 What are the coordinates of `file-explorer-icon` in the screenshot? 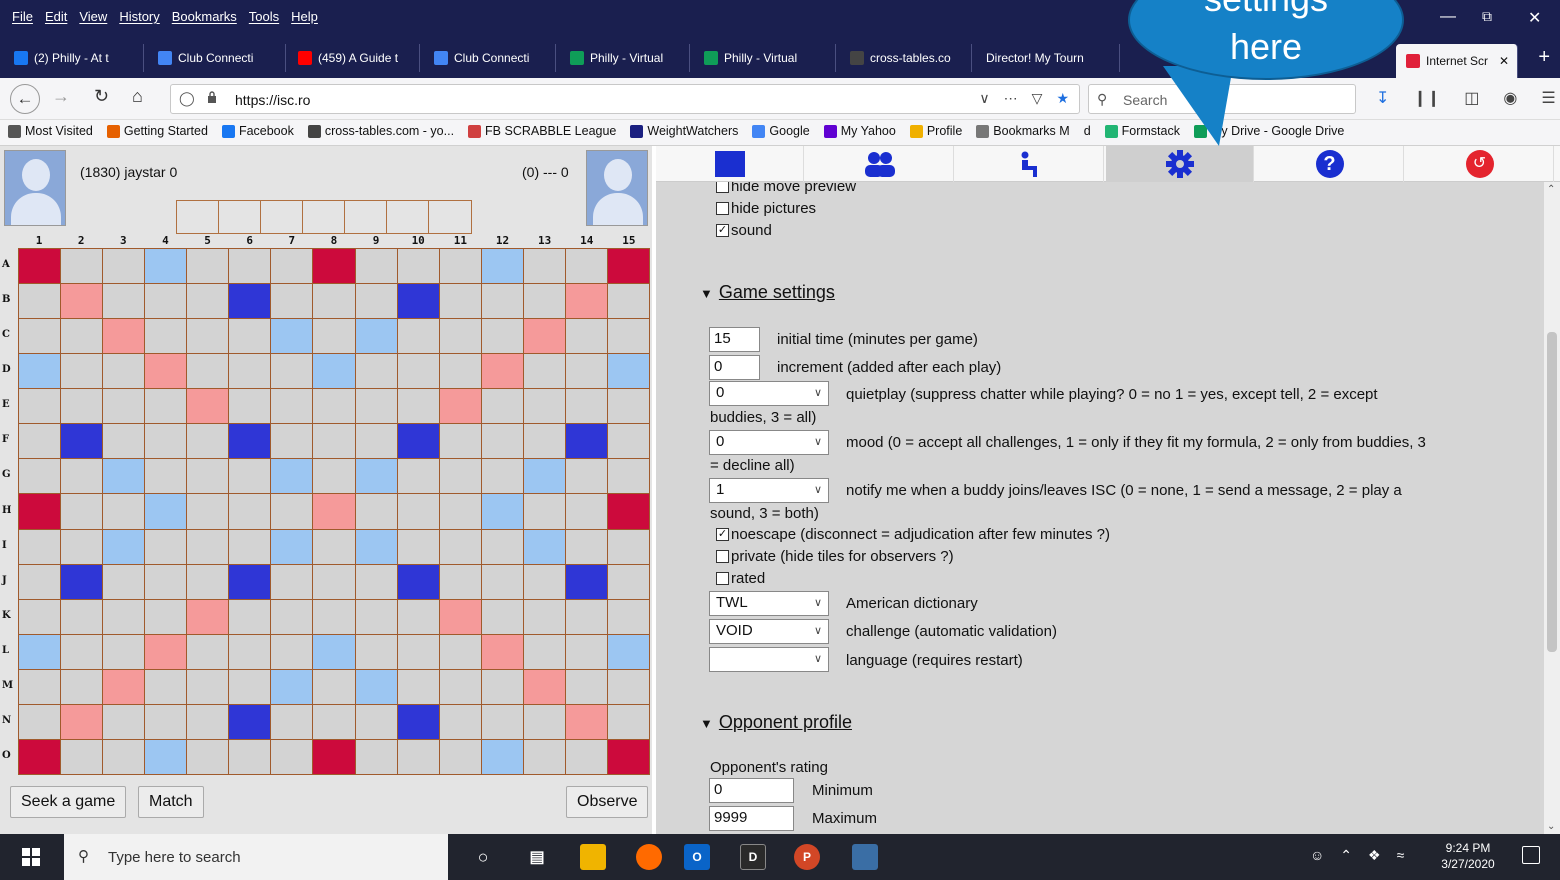 It's located at (593, 857).